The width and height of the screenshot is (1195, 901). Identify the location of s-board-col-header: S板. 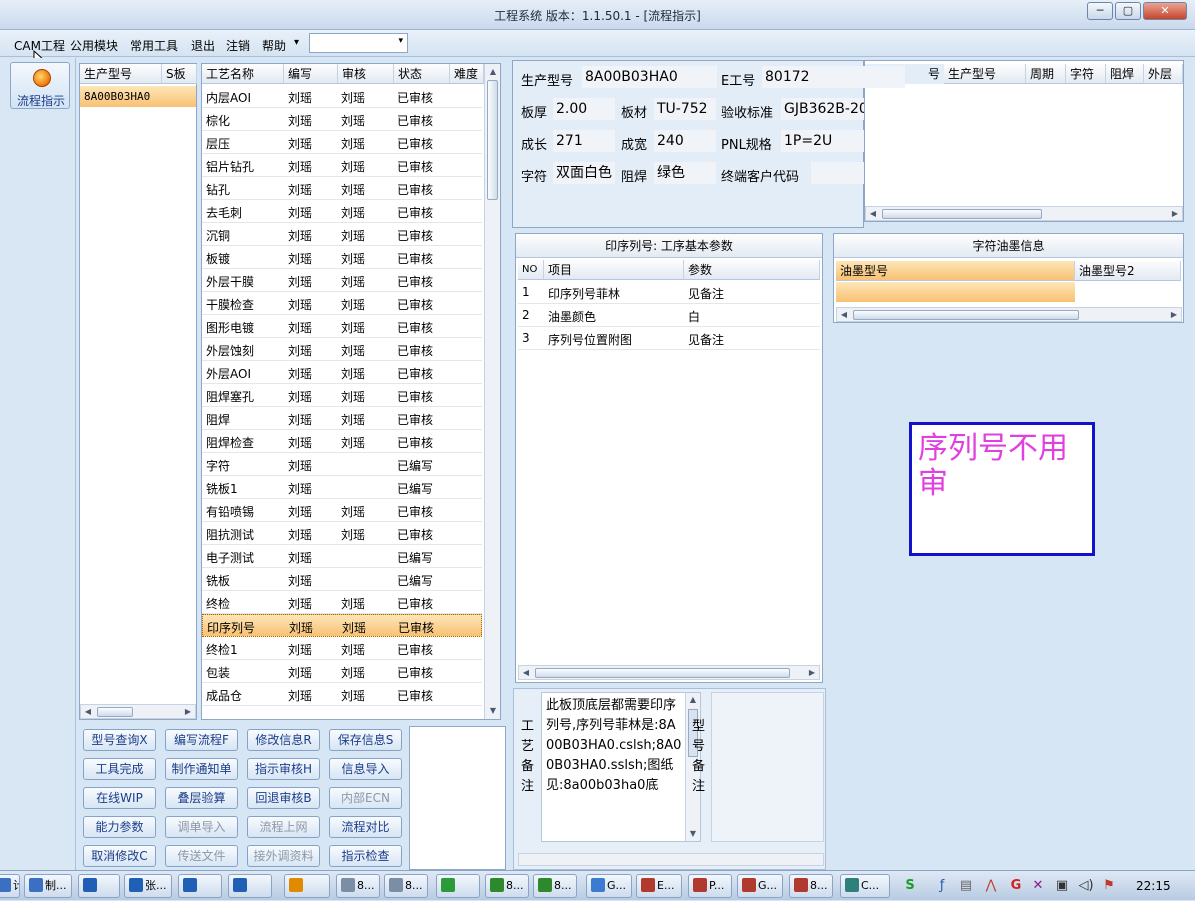
(179, 74).